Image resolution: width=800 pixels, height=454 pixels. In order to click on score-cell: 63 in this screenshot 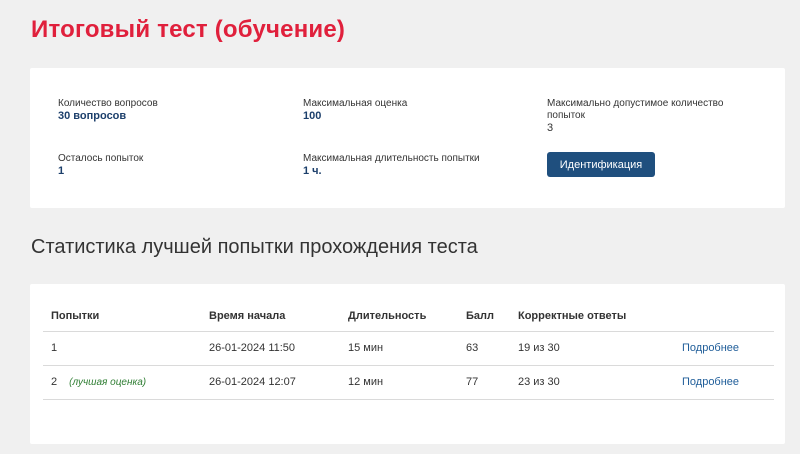, I will do `click(484, 348)`.